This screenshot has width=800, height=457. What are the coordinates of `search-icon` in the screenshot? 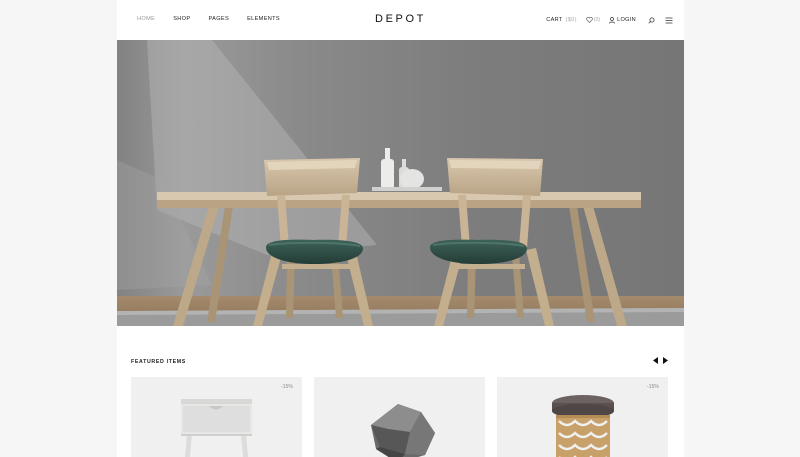 It's located at (651, 20).